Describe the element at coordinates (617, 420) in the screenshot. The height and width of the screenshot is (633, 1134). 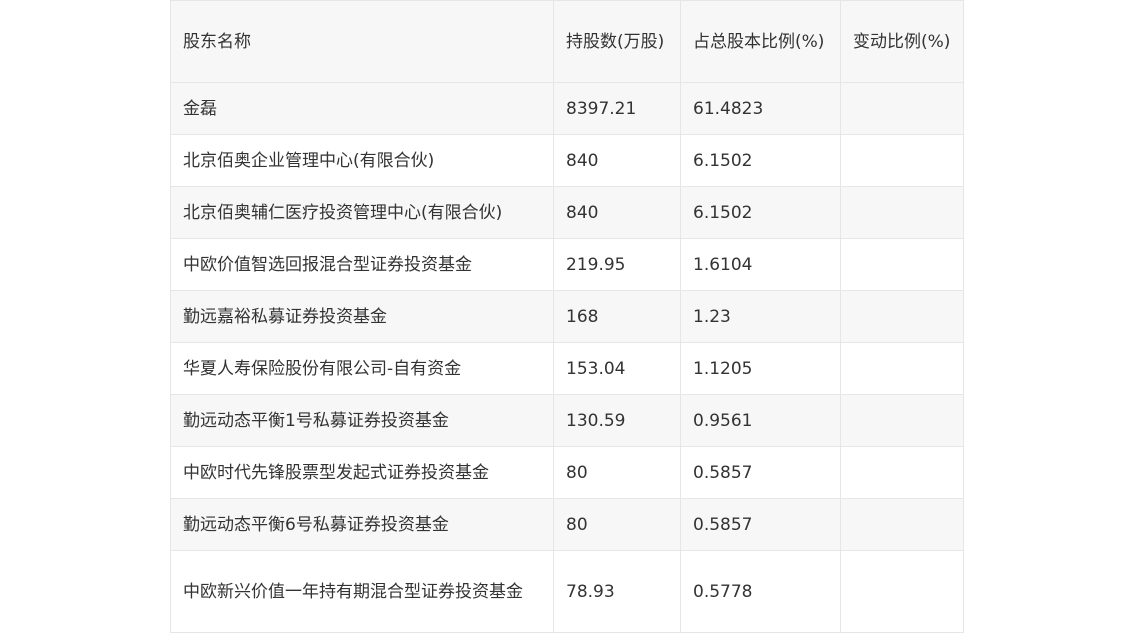
I see `cell-shares: 130.59` at that location.